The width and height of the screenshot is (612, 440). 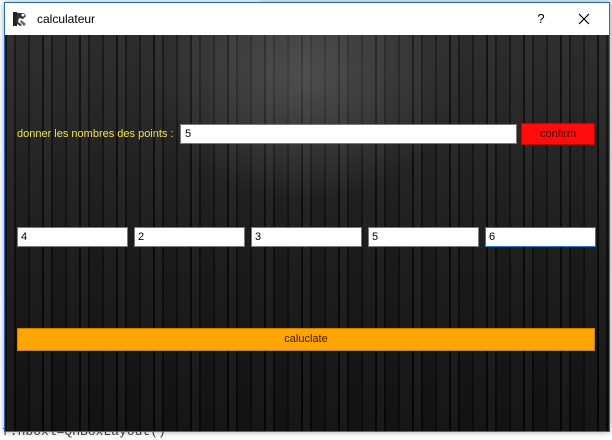 I want to click on close-button, so click(x=584, y=19).